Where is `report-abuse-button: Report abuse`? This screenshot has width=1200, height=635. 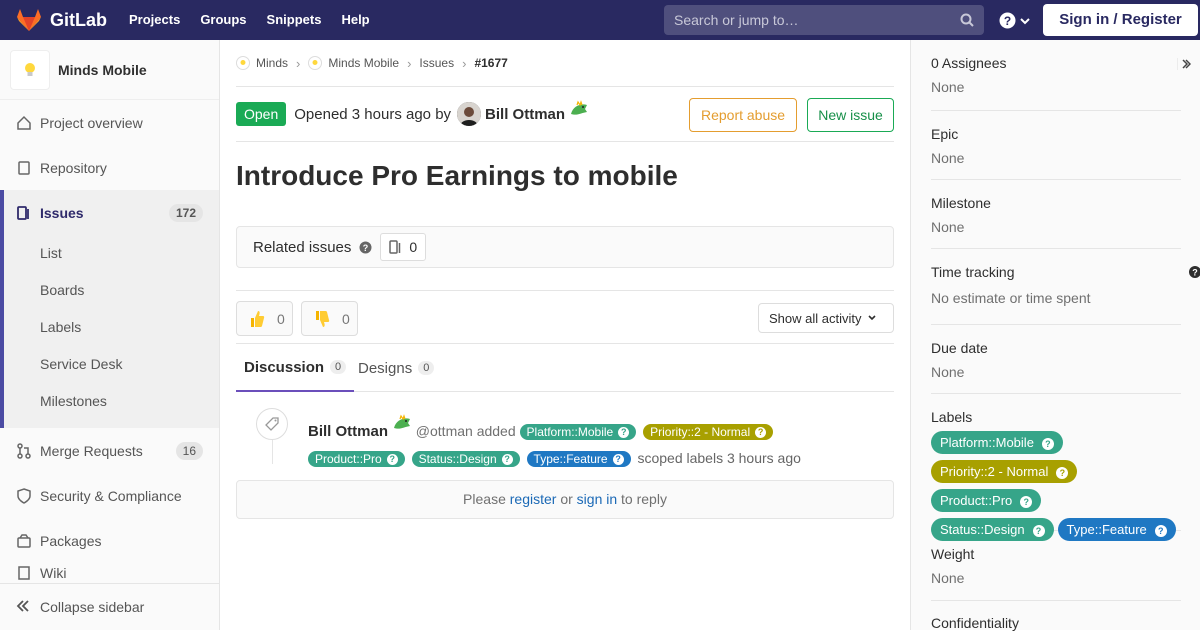 report-abuse-button: Report abuse is located at coordinates (743, 115).